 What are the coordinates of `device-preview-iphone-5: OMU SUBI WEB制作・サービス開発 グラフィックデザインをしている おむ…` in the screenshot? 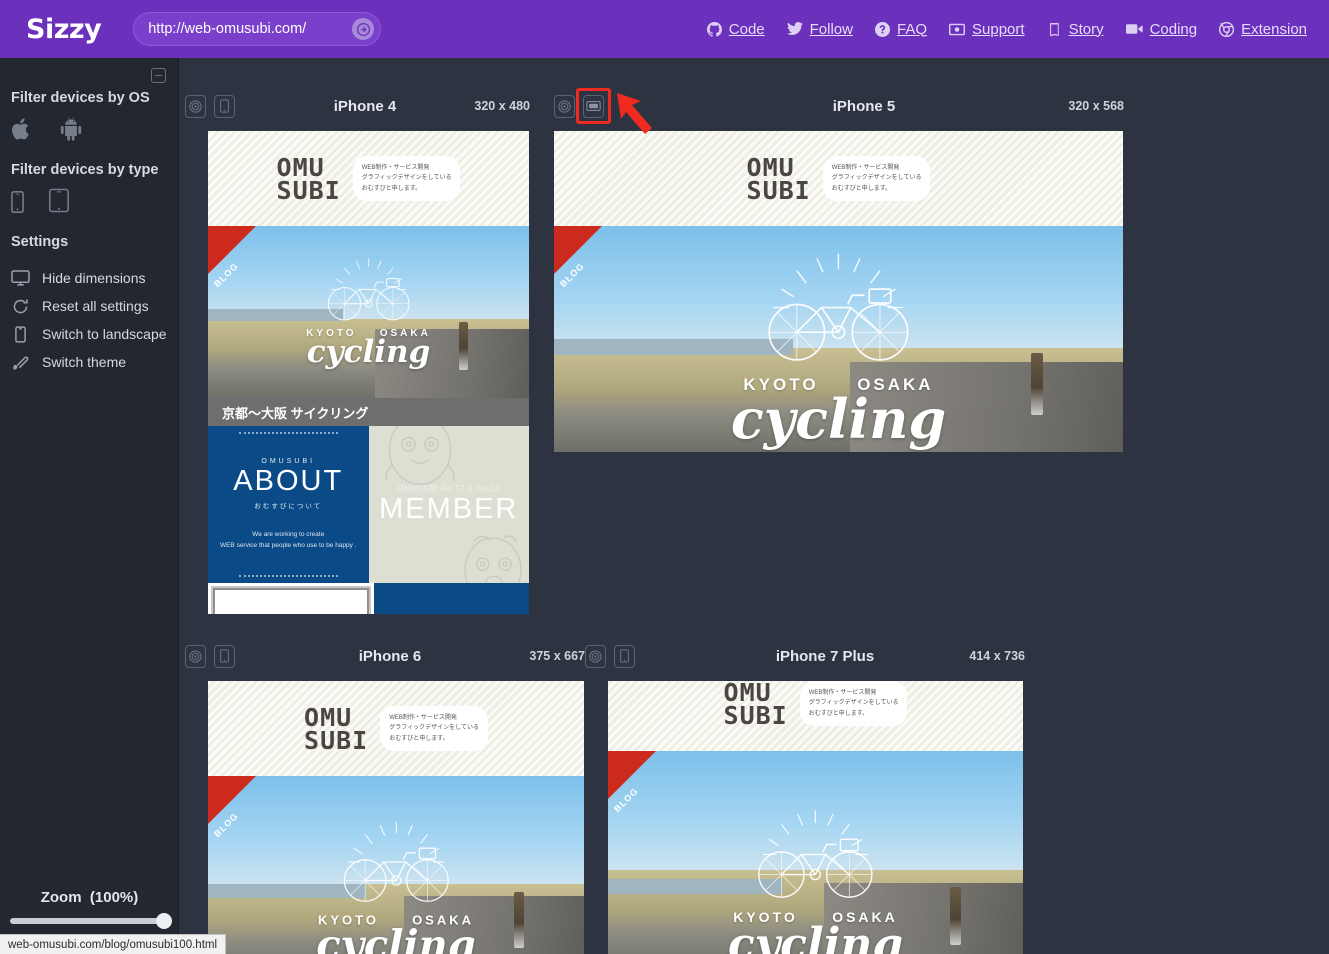 It's located at (838, 291).